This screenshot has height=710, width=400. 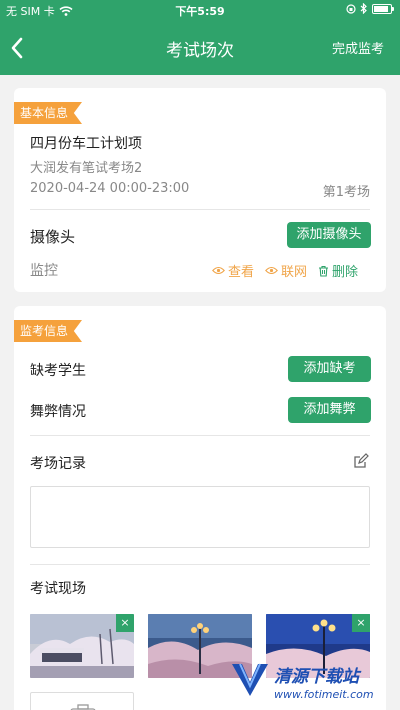 I want to click on scene-photo: ×, so click(x=82, y=646).